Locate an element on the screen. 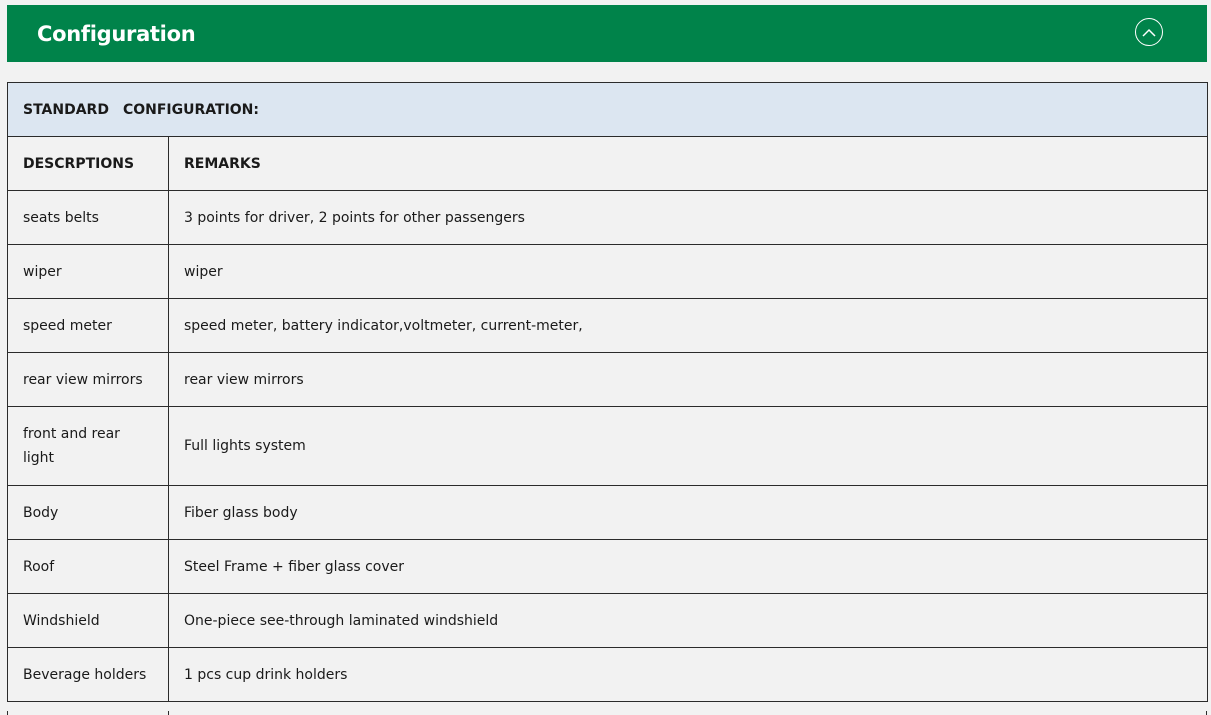  standard-configuration-row: STANDARD CONFIGURATION: is located at coordinates (607, 109).